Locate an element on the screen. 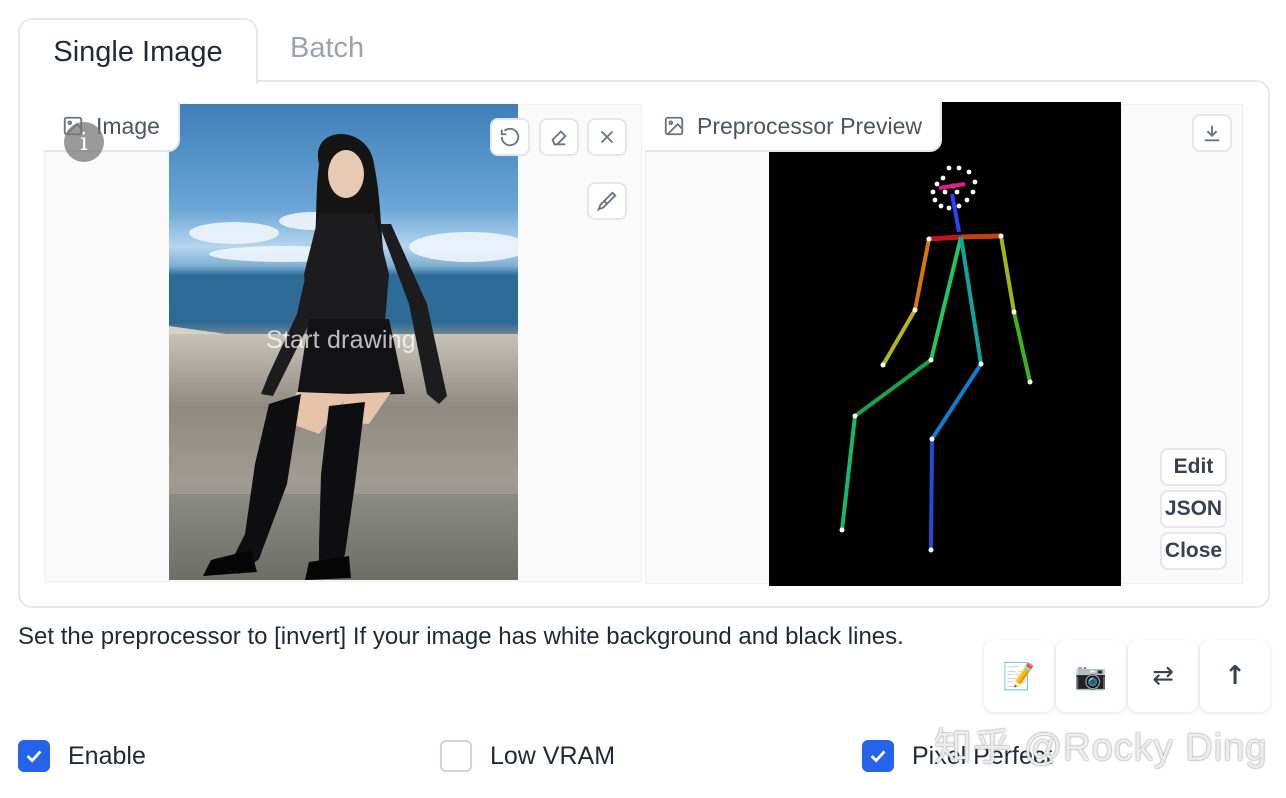 Image resolution: width=1286 pixels, height=798 pixels. tab-bar: Single Image Batch is located at coordinates (644, 51).